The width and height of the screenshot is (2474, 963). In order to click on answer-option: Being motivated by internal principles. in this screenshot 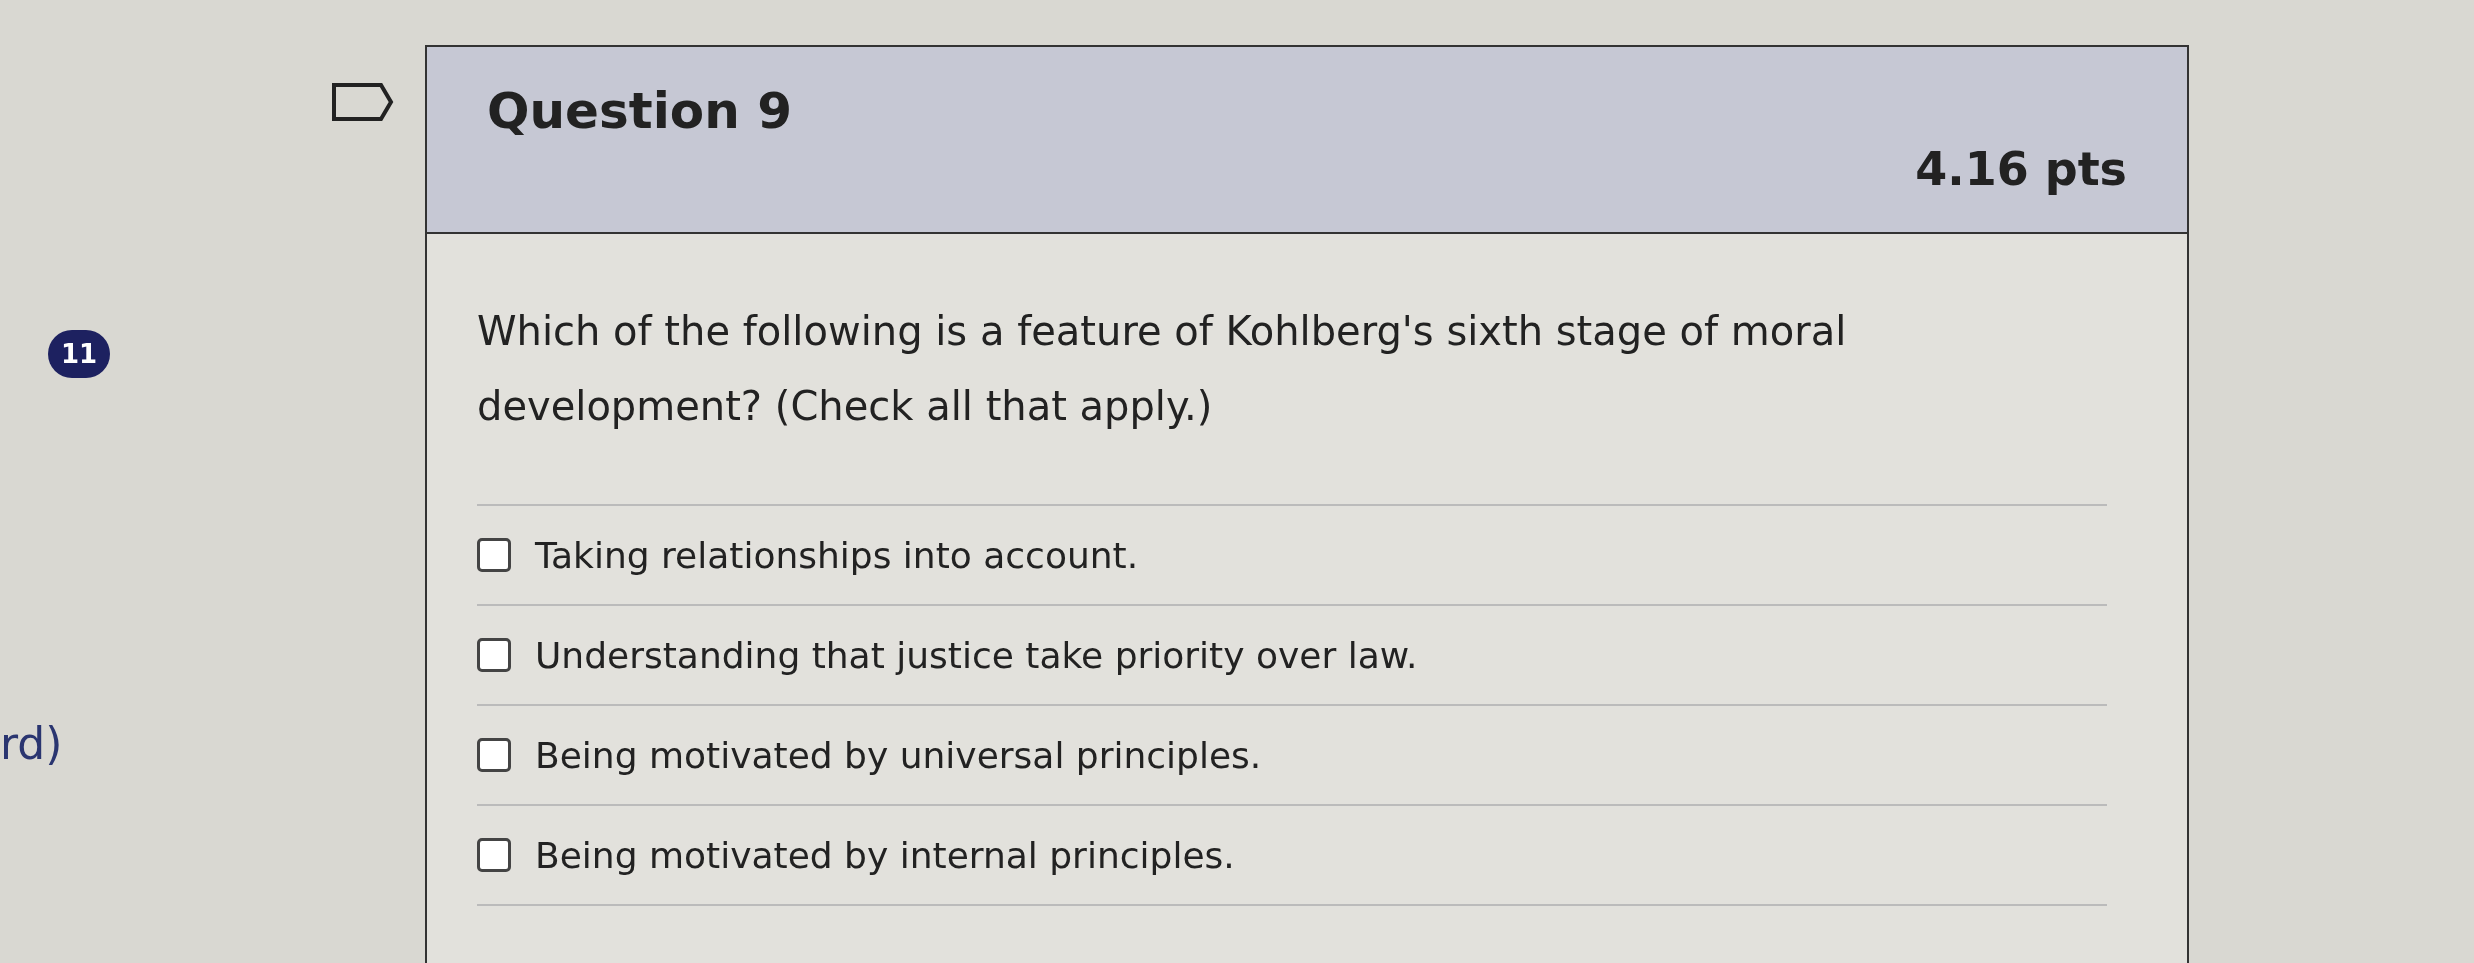, I will do `click(1292, 856)`.